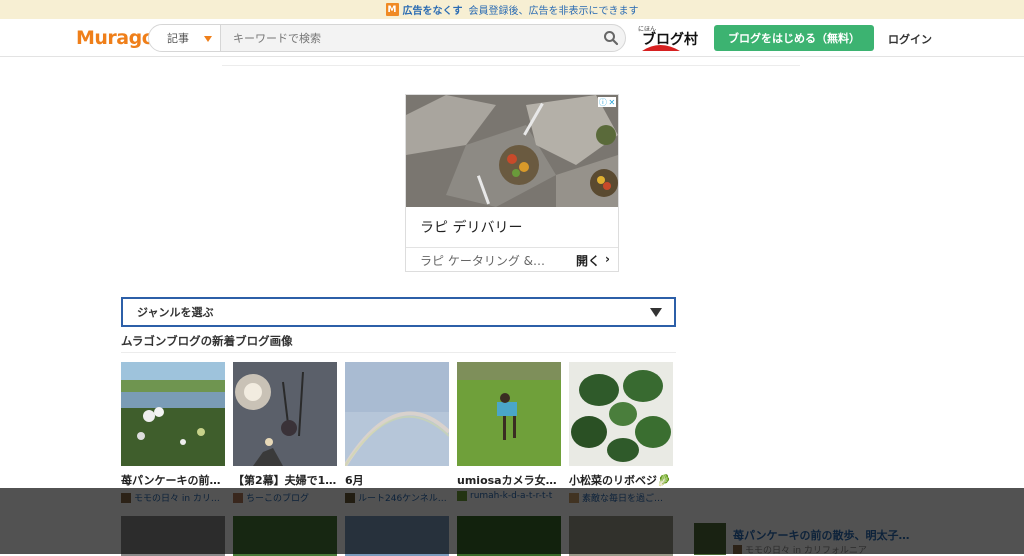 Image resolution: width=1024 pixels, height=556 pixels. What do you see at coordinates (800, 549) in the screenshot?
I see `sidebar-article-author: モモの日々 in カリフォルニア` at bounding box center [800, 549].